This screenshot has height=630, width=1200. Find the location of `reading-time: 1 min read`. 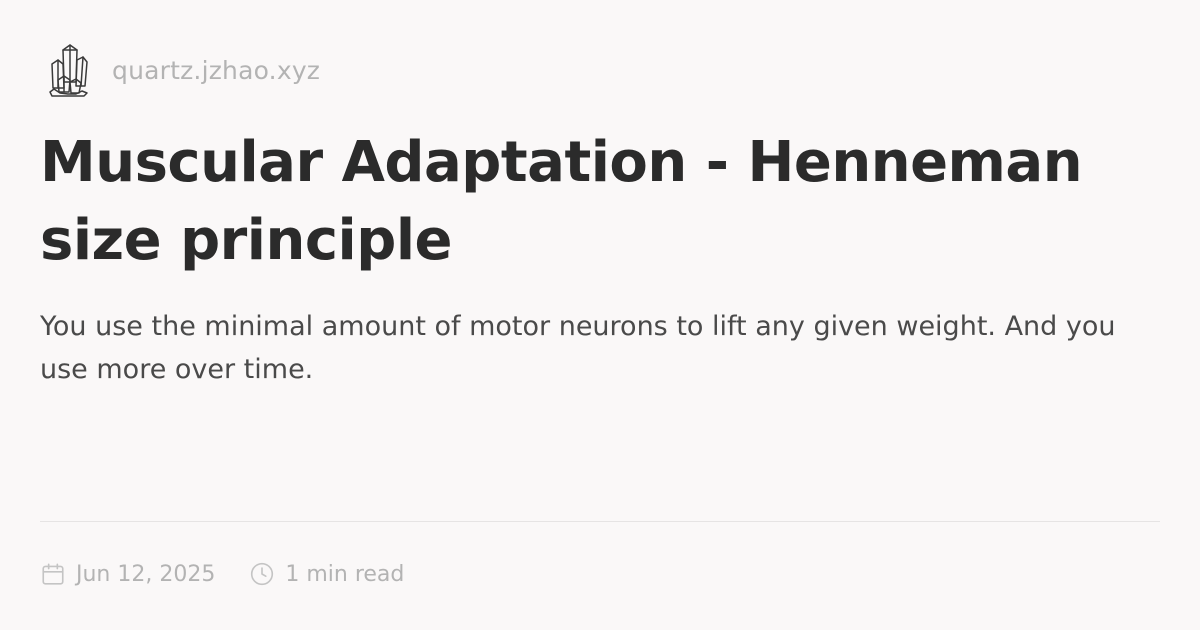

reading-time: 1 min read is located at coordinates (345, 574).